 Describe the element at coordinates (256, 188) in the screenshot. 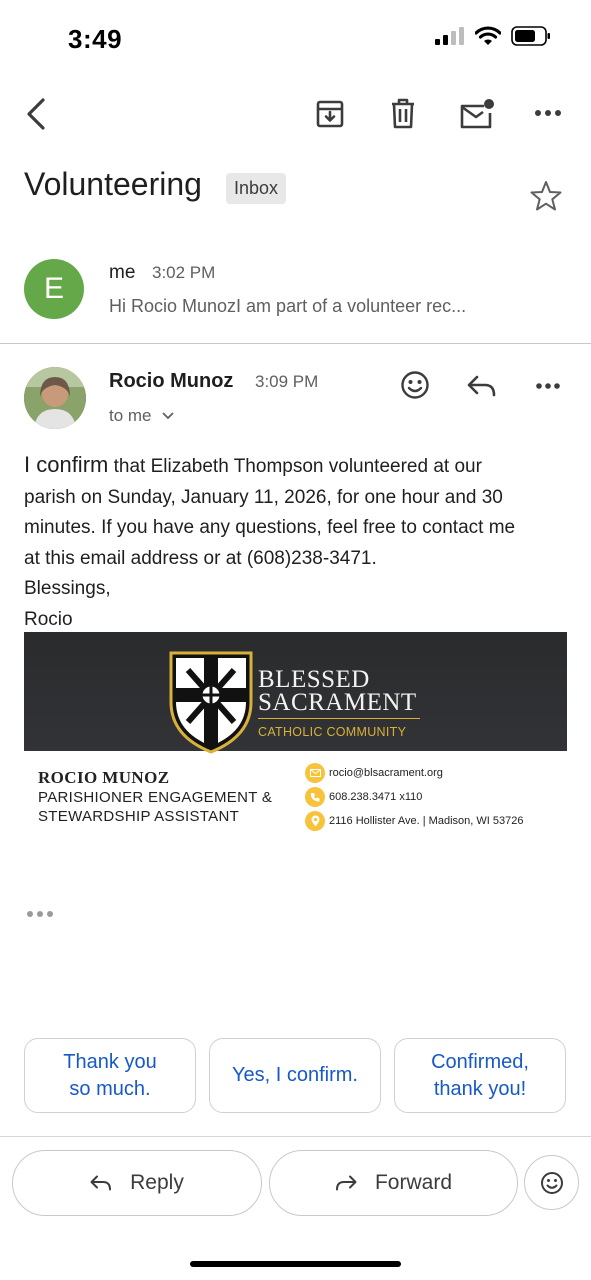

I see `inbox-label-chip: Inbox` at that location.